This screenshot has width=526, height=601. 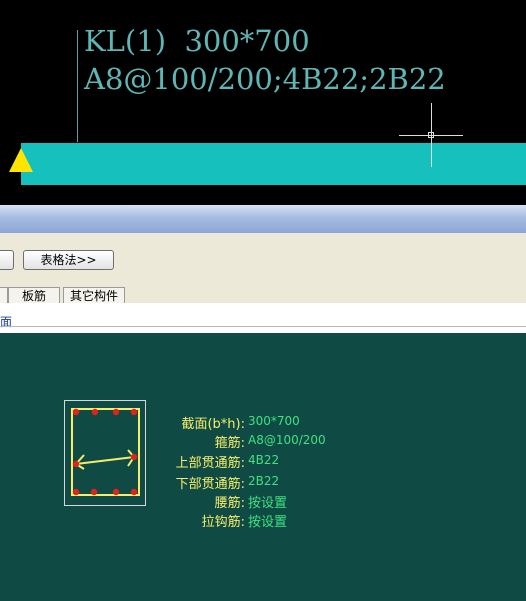 What do you see at coordinates (210, 484) in the screenshot?
I see `prop-bottom-rebar-label: 下部贯通筋:` at bounding box center [210, 484].